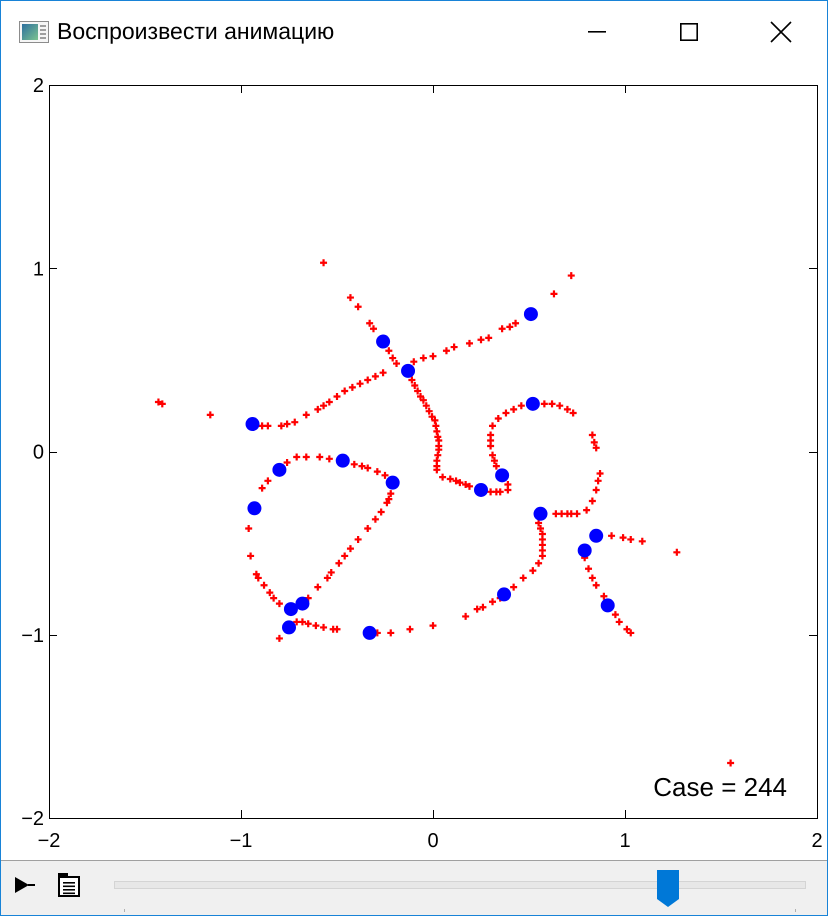 The width and height of the screenshot is (828, 916). I want to click on x-tick-label: 1, so click(625, 841).